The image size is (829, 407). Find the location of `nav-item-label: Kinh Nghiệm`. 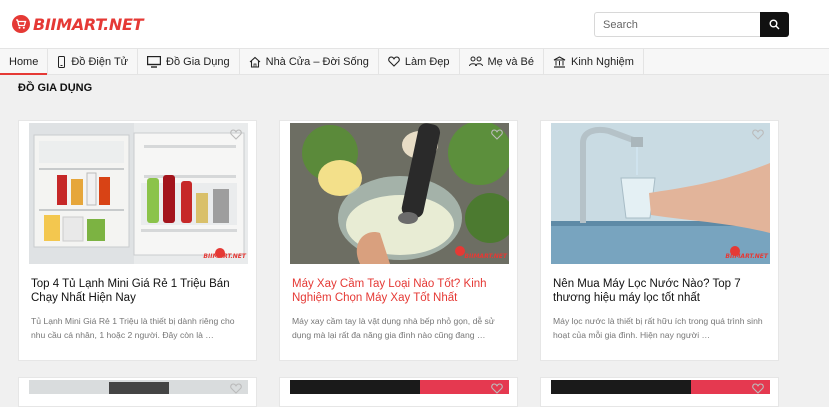

nav-item-label: Kinh Nghiệm is located at coordinates (602, 61).